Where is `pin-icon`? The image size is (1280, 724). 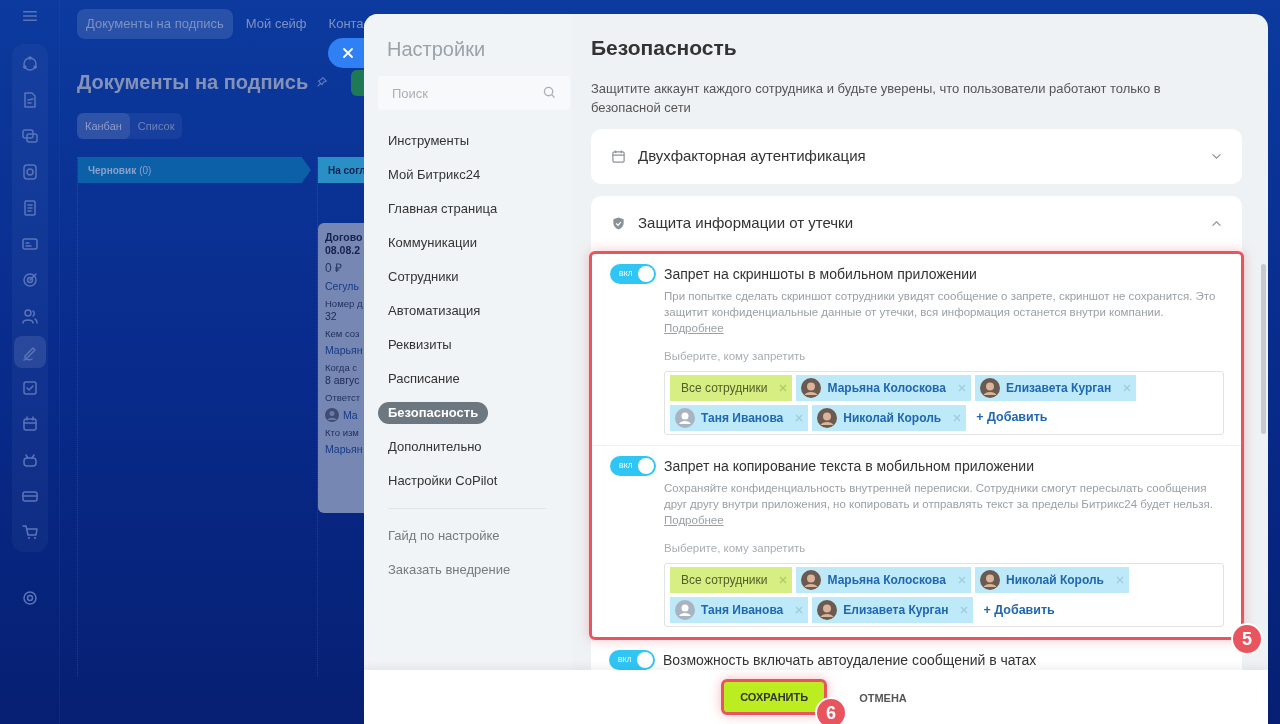
pin-icon is located at coordinates (322, 81).